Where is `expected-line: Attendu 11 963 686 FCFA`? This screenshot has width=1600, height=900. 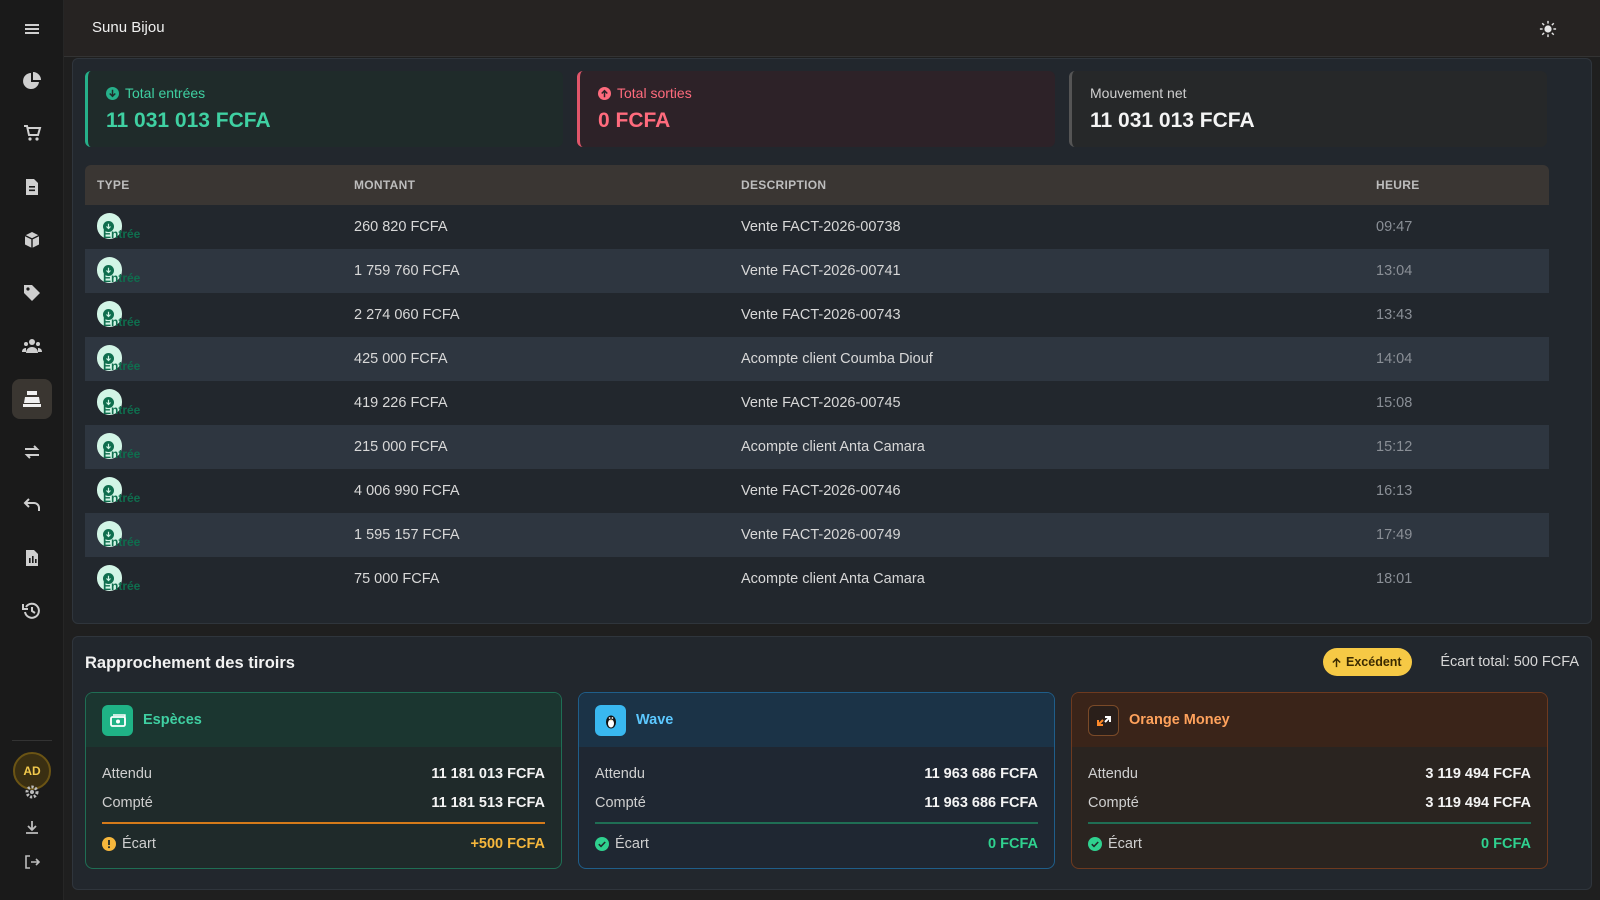 expected-line: Attendu 11 963 686 FCFA is located at coordinates (816, 774).